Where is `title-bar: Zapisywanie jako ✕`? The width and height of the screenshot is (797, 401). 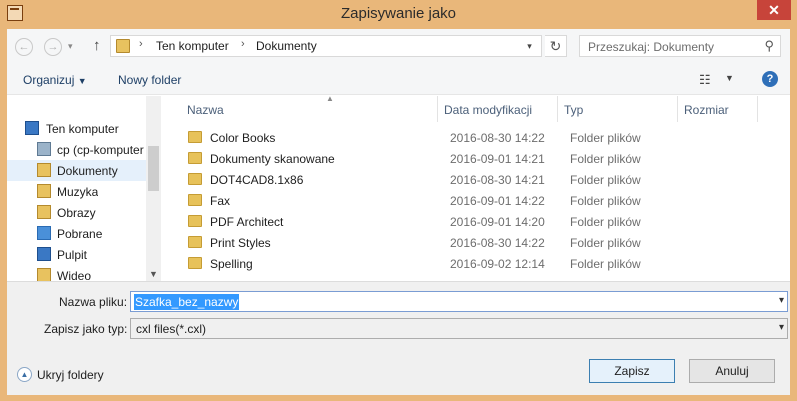
title-bar: Zapisywanie jako ✕ is located at coordinates (398, 14).